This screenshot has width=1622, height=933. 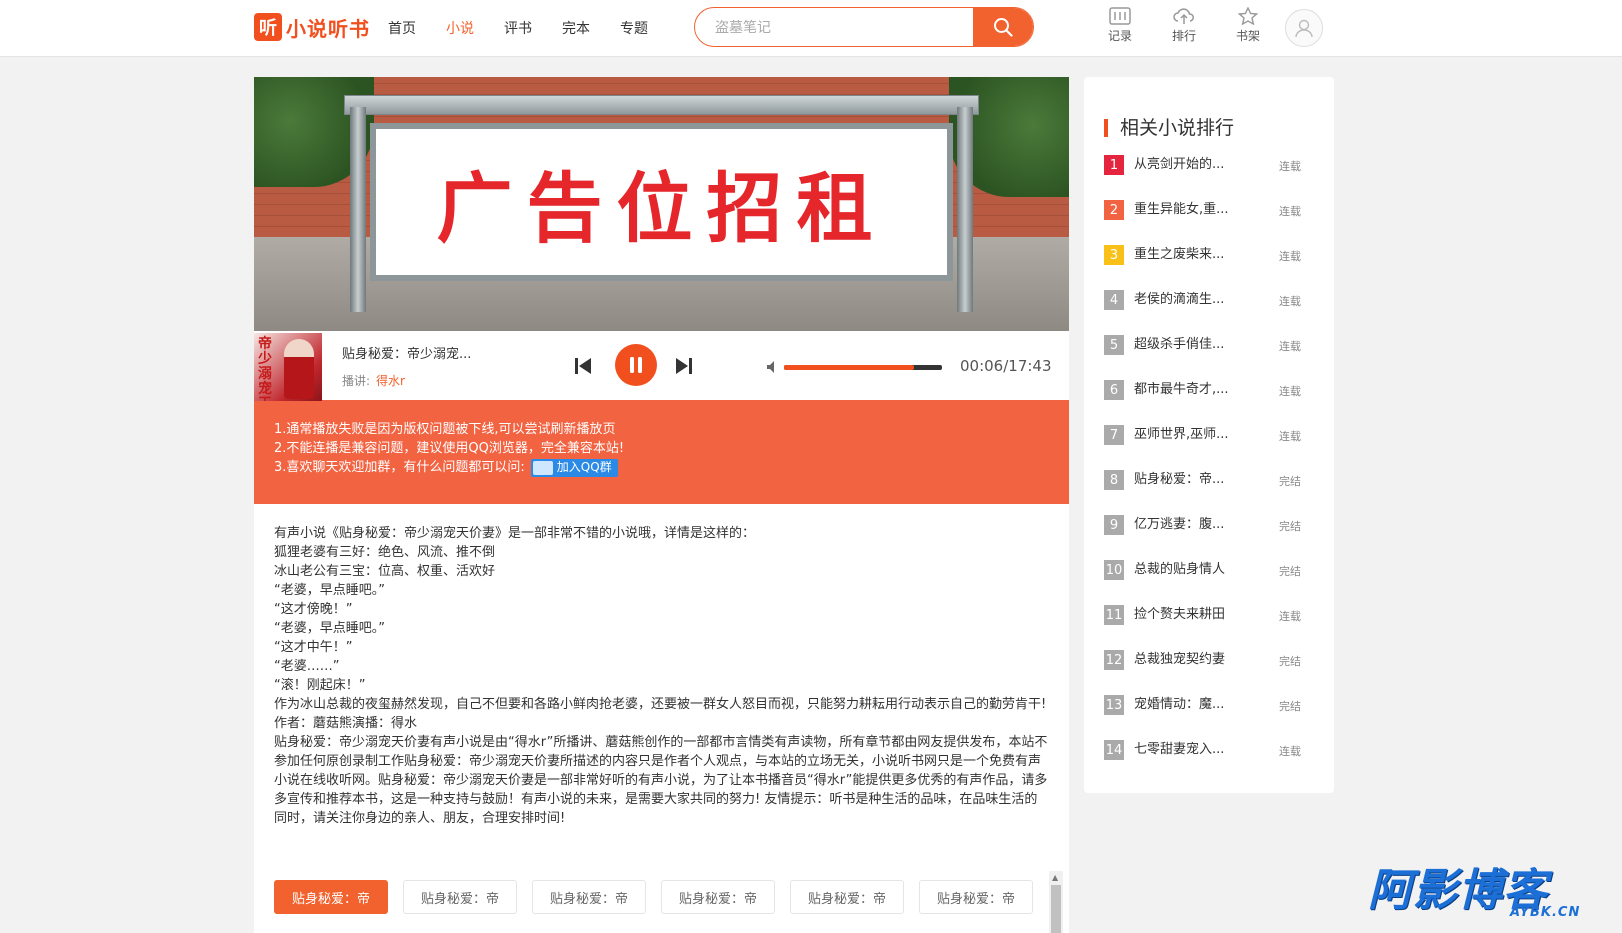 What do you see at coordinates (288, 367) in the screenshot?
I see `book-cover: 帝少溺宠天价妻` at bounding box center [288, 367].